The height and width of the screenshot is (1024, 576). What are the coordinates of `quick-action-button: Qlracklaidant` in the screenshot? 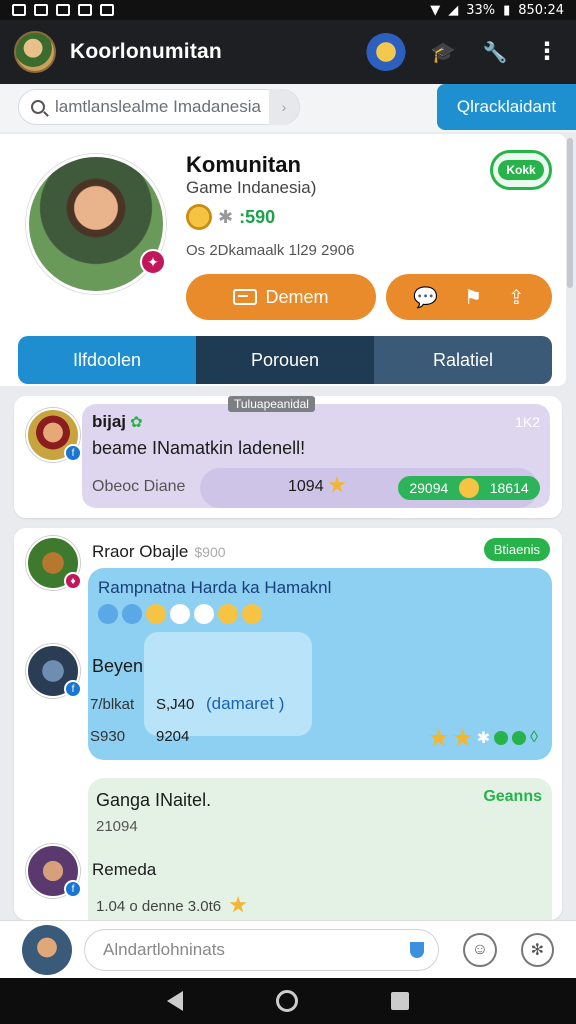 It's located at (506, 107).